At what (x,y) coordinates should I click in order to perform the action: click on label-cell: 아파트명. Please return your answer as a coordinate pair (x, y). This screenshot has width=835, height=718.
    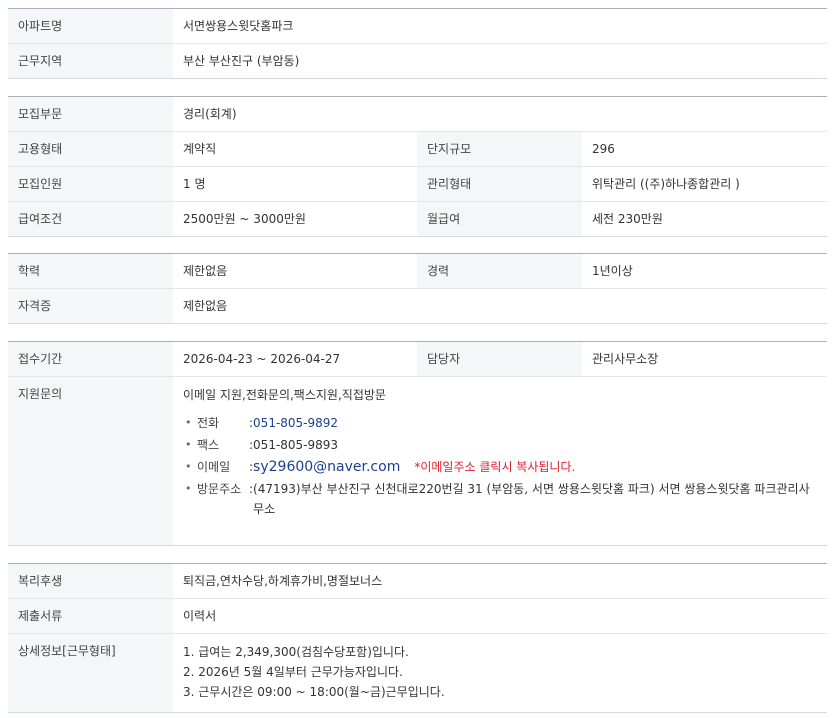
    Looking at the image, I should click on (90, 26).